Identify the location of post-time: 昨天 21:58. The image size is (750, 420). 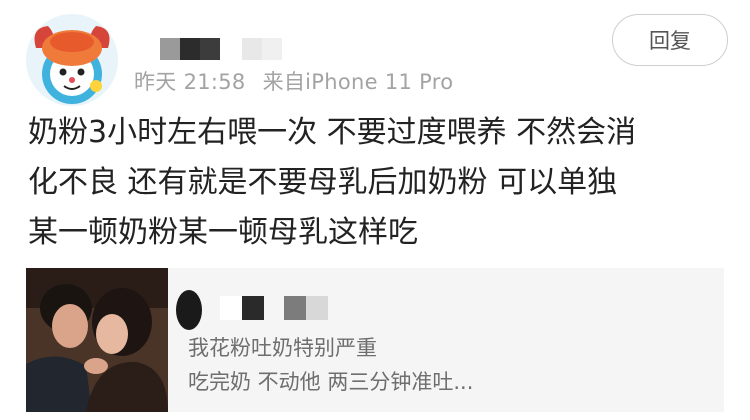
(190, 82).